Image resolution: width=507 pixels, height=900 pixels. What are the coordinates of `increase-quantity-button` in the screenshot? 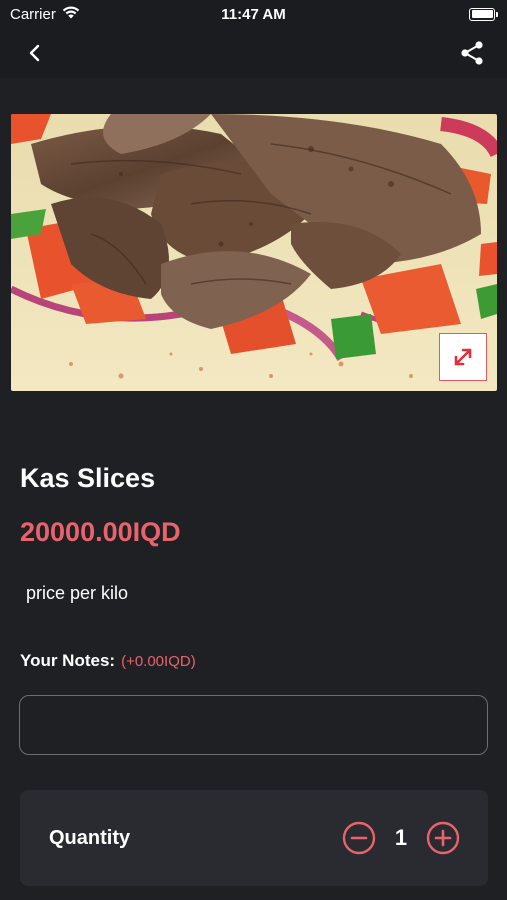 It's located at (443, 838).